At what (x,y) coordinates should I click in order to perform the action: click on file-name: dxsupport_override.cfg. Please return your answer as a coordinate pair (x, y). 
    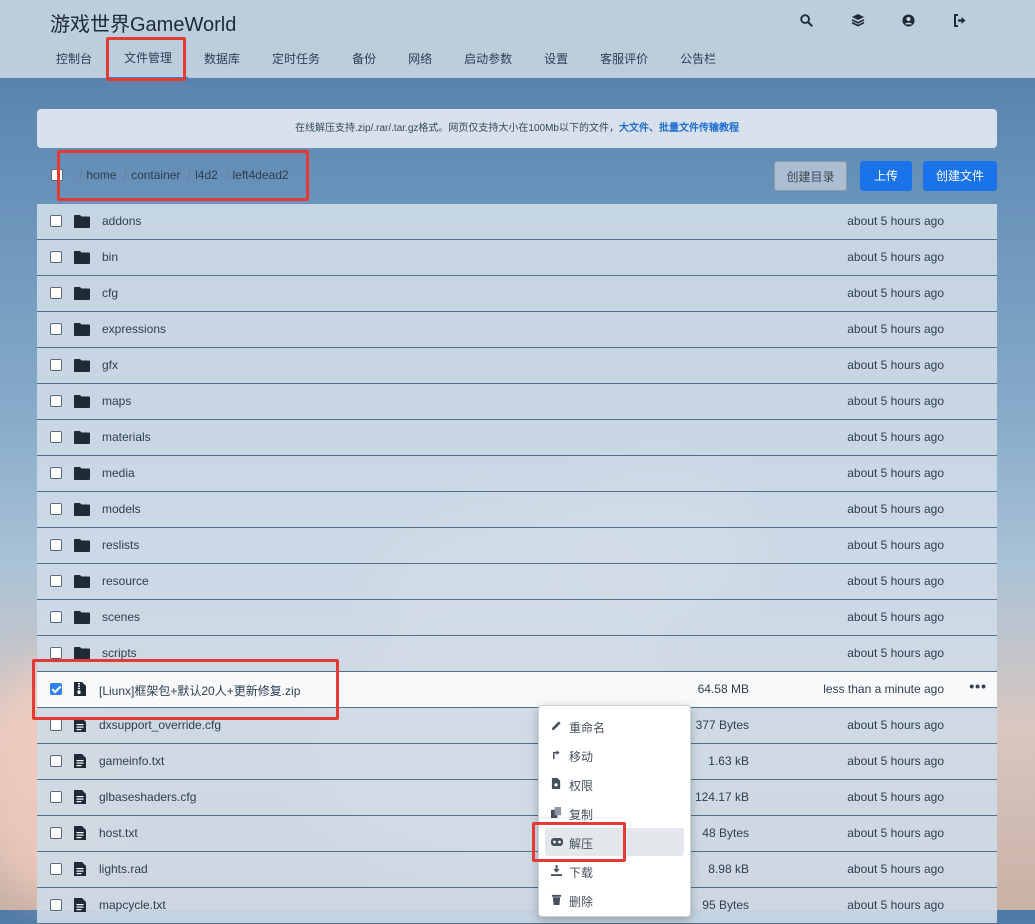
    Looking at the image, I should click on (160, 725).